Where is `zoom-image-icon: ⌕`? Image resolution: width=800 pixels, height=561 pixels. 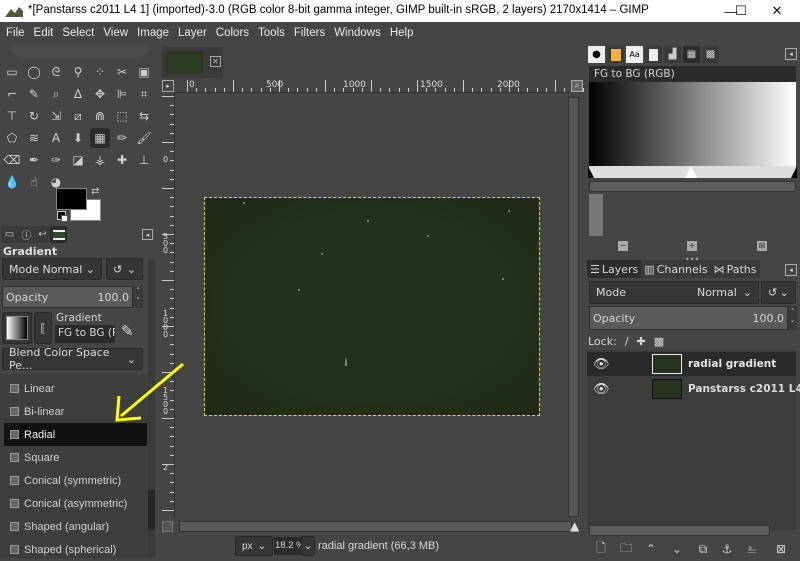 zoom-image-icon: ⌕ is located at coordinates (577, 86).